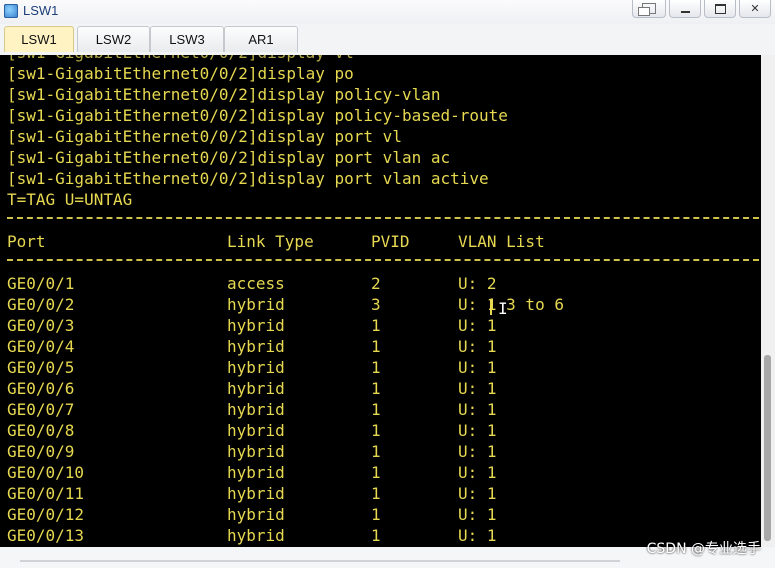  I want to click on column-header-pvid: PVID, so click(390, 241).